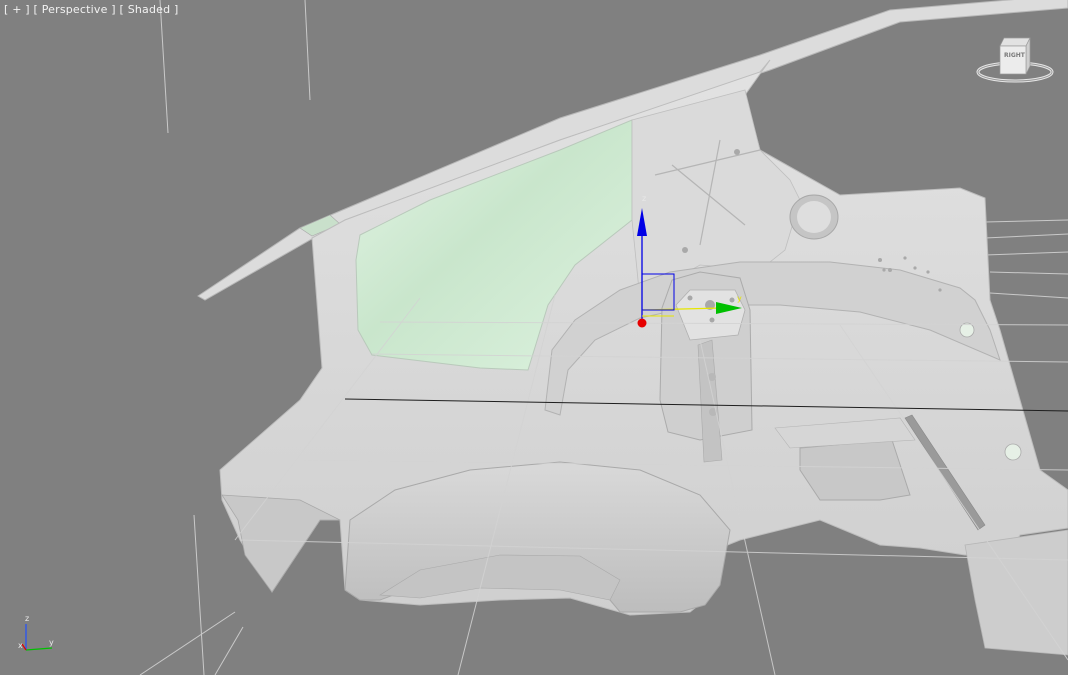 This screenshot has height=675, width=1068. I want to click on view-mode-button: [ Perspective ], so click(75, 9).